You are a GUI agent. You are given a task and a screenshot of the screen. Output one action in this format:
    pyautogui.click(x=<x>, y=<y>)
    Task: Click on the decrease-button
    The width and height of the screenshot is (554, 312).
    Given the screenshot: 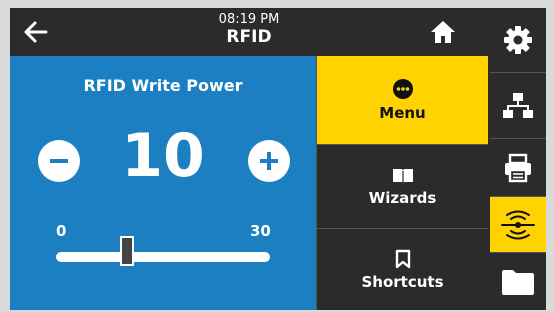 What is the action you would take?
    pyautogui.click(x=59, y=161)
    